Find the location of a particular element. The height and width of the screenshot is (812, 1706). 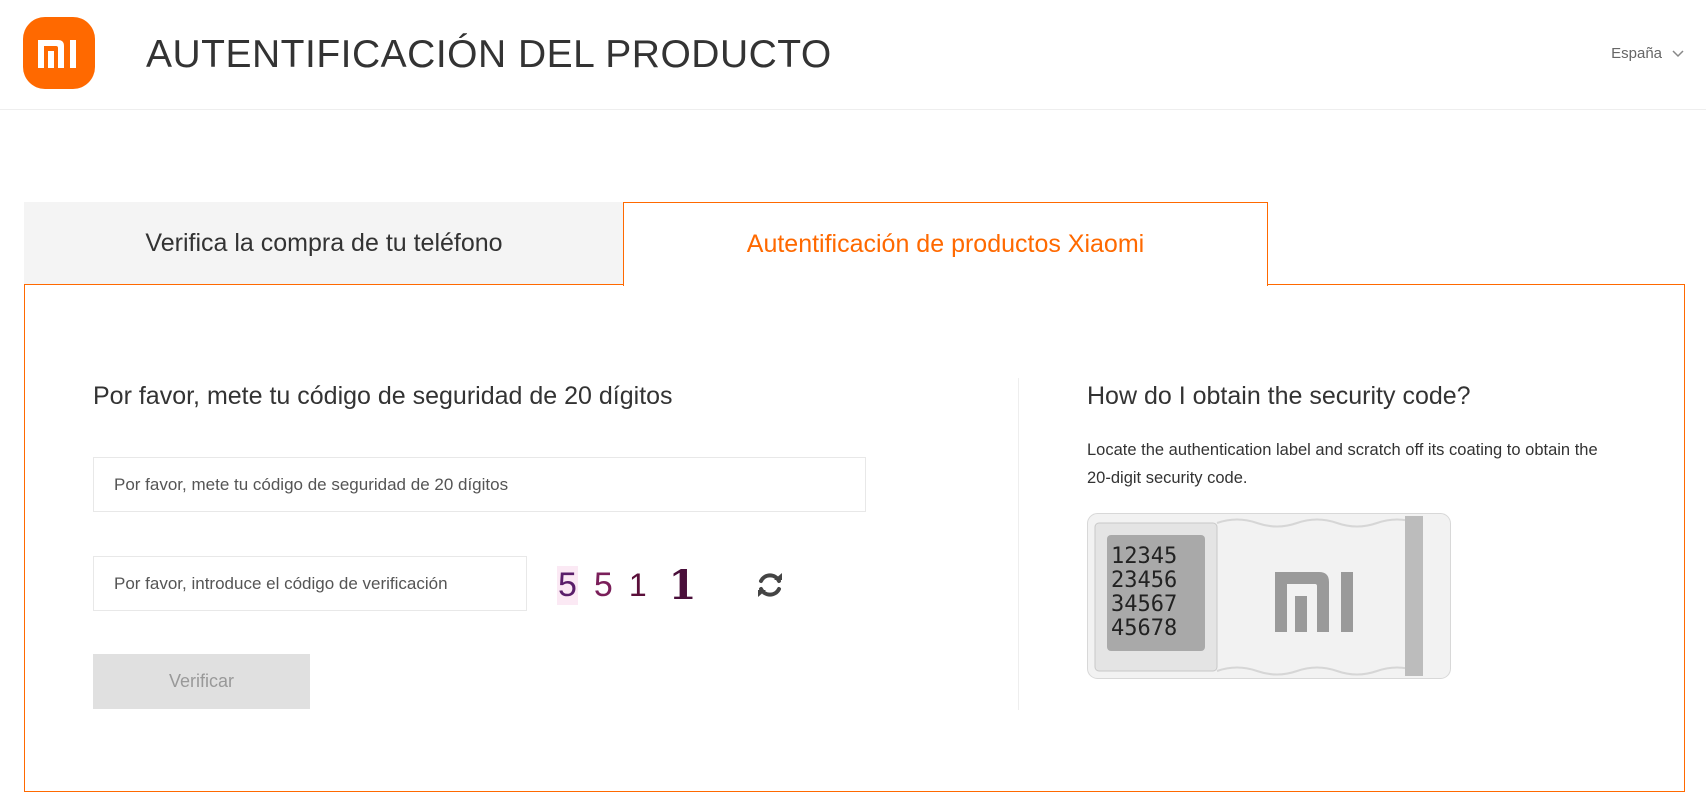

page-header: AUTENTIFICACIÓN DEL PRODUCTO España is located at coordinates (853, 55).